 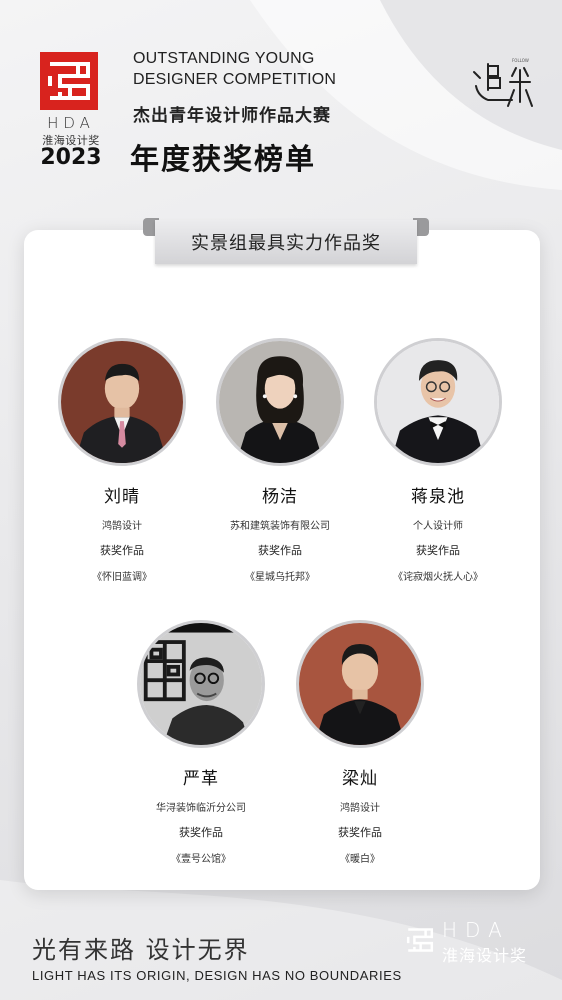 What do you see at coordinates (201, 859) in the screenshot?
I see `winner-work-title: 《壹号公馆》` at bounding box center [201, 859].